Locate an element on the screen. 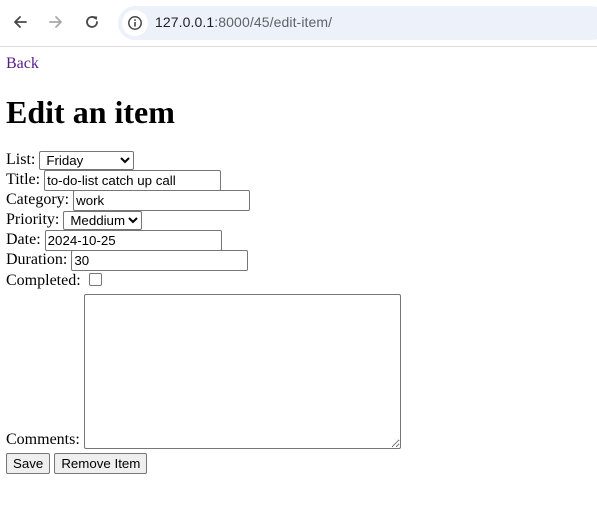 Image resolution: width=597 pixels, height=505 pixels. page-title: Edit an item is located at coordinates (90, 112).